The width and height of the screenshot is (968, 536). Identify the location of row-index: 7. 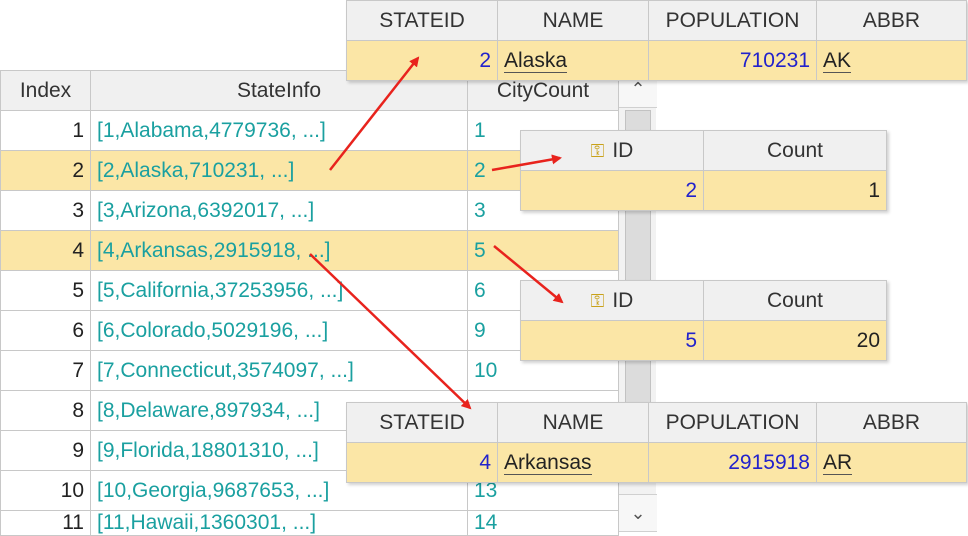
(45, 370).